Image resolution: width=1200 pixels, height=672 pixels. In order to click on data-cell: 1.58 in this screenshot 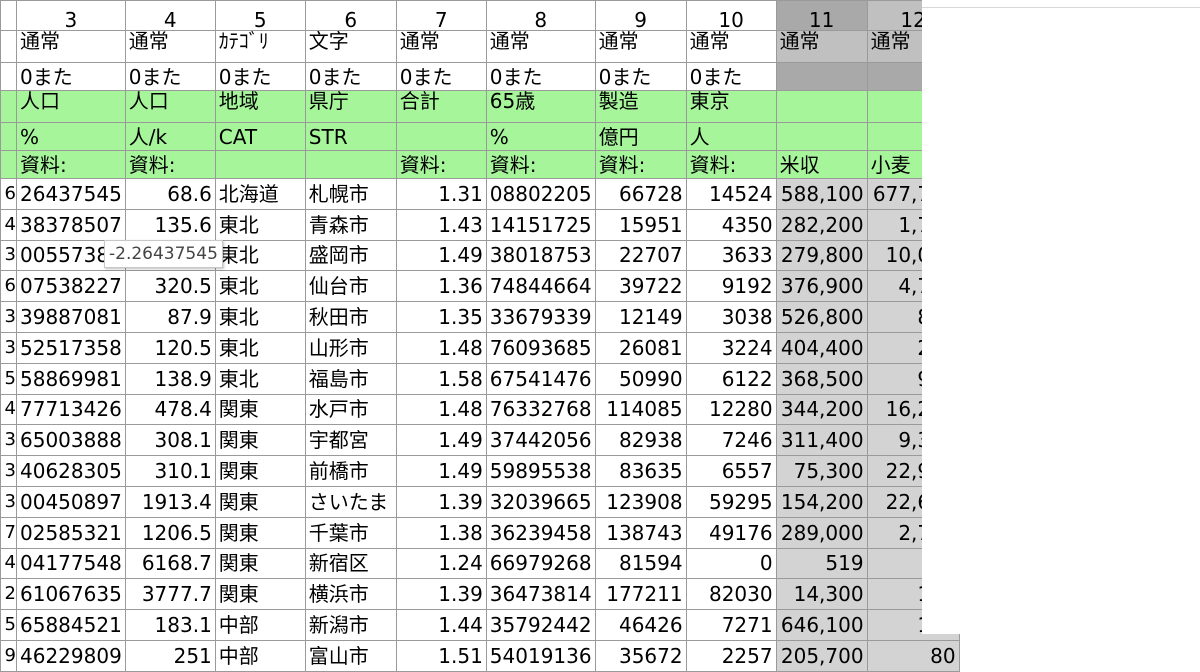, I will do `click(441, 378)`.